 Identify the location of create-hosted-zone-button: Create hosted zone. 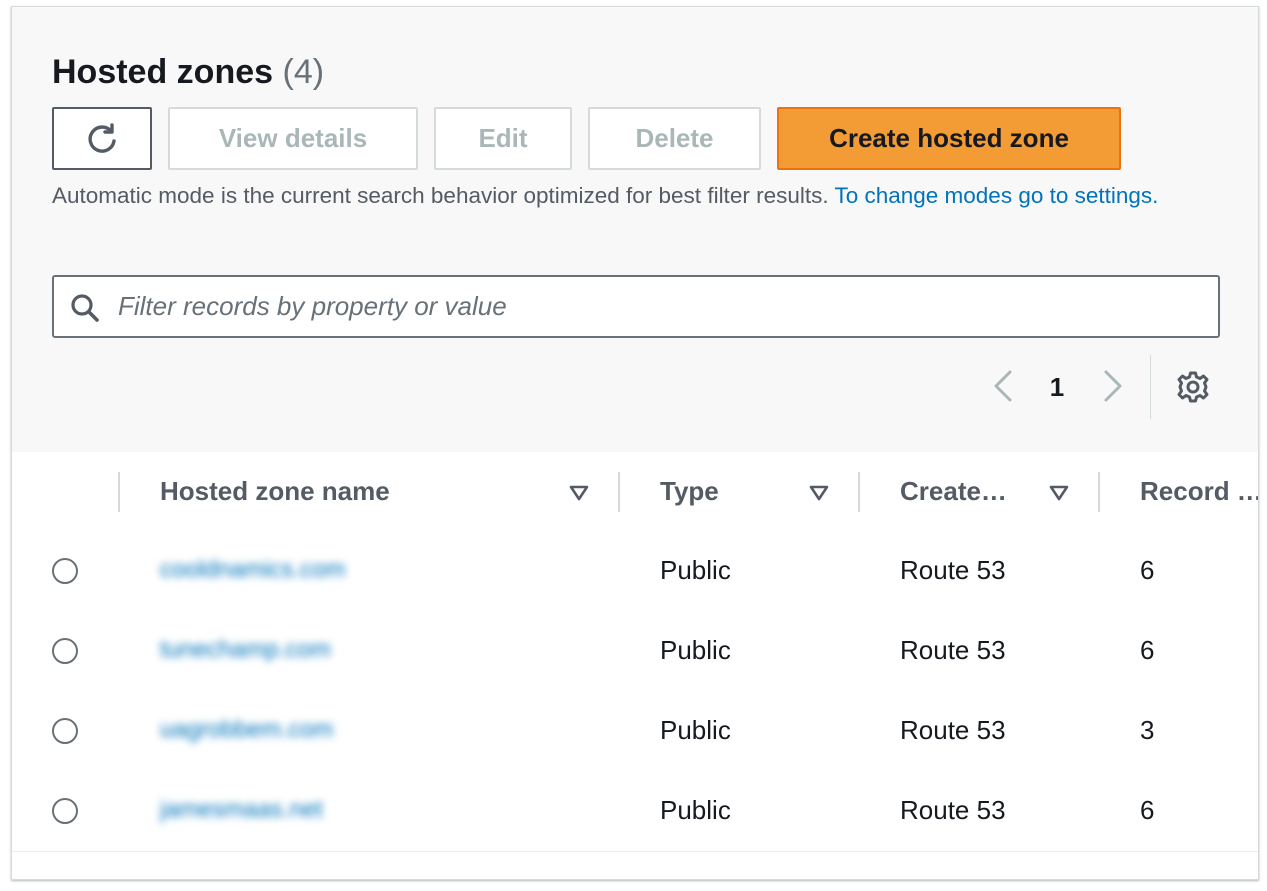
(949, 138).